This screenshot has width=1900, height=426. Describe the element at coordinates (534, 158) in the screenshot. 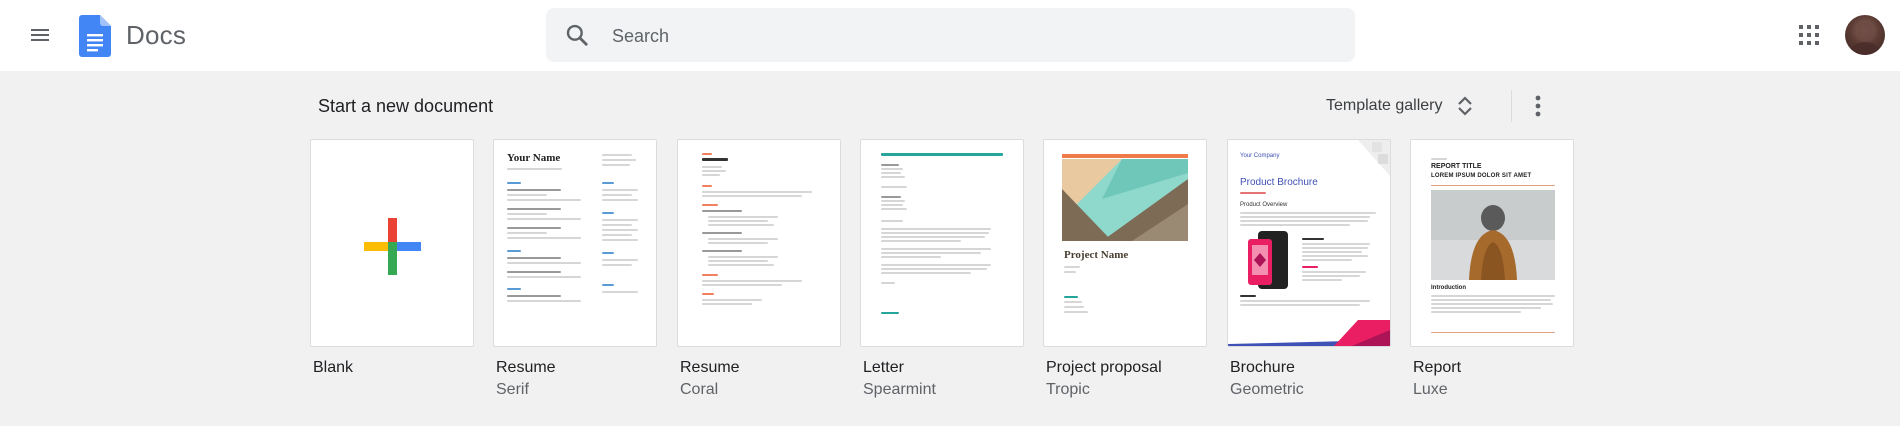

I see `preview-heading: Your Name` at that location.